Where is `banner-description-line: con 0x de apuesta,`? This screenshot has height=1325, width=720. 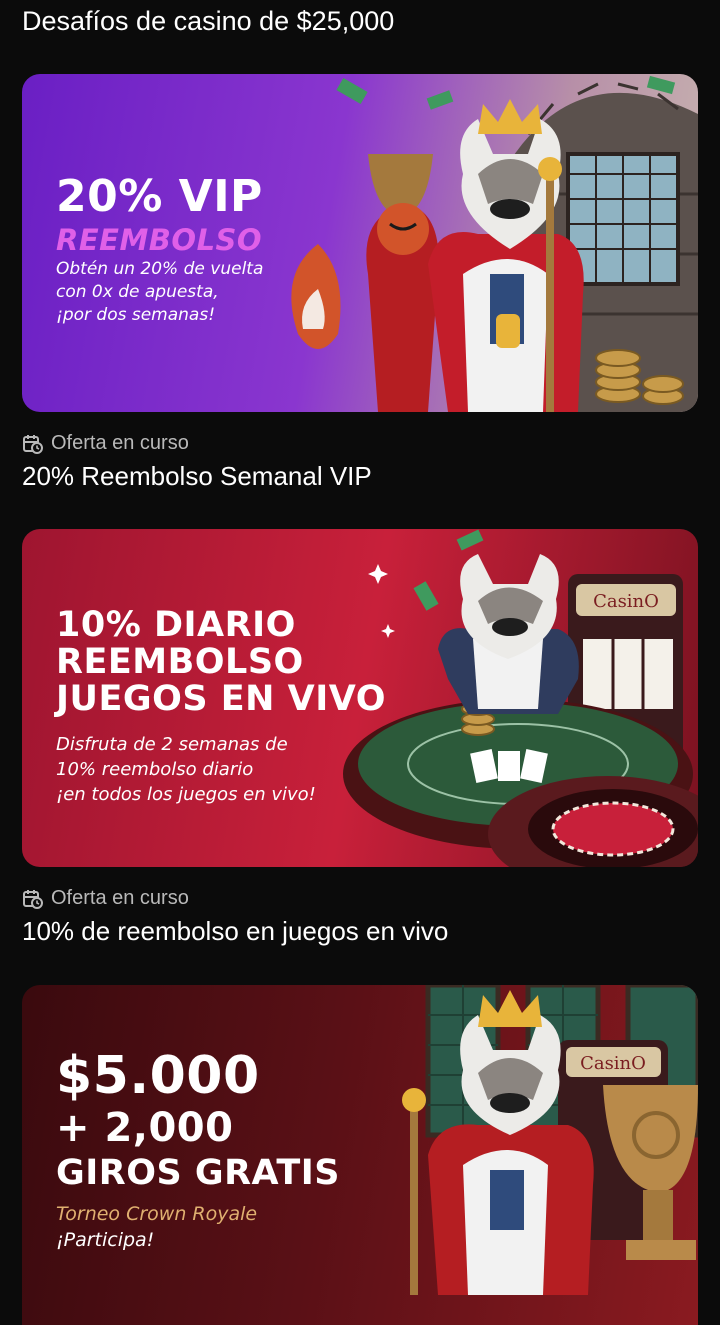
banner-description-line: con 0x de apuesta, is located at coordinates (137, 292).